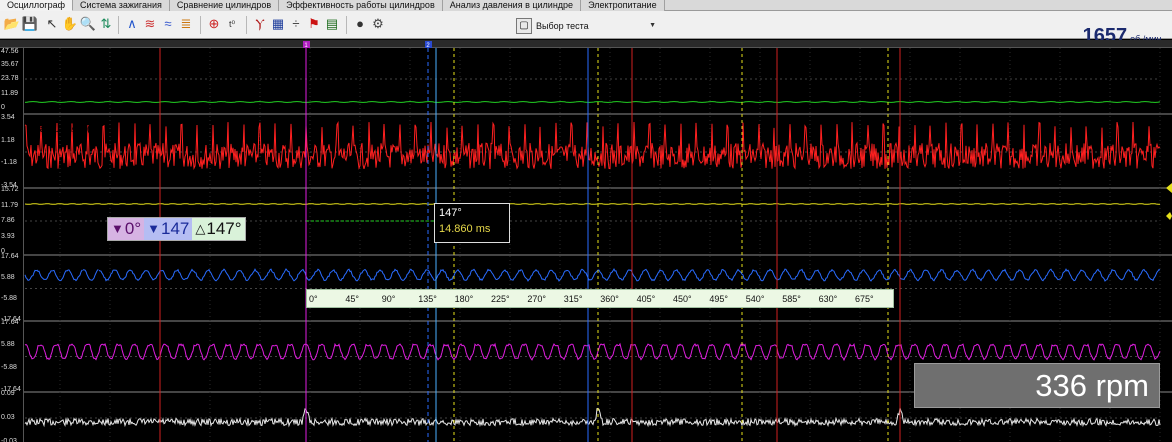  Describe the element at coordinates (117, 228) in the screenshot. I see `marker-a-icon: ▼` at that location.